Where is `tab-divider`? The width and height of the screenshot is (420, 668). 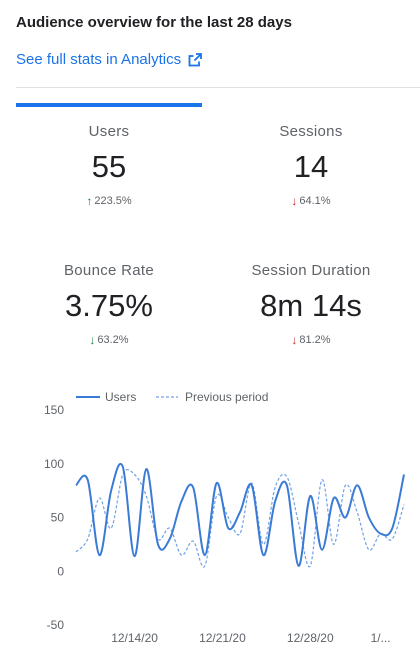 tab-divider is located at coordinates (218, 87).